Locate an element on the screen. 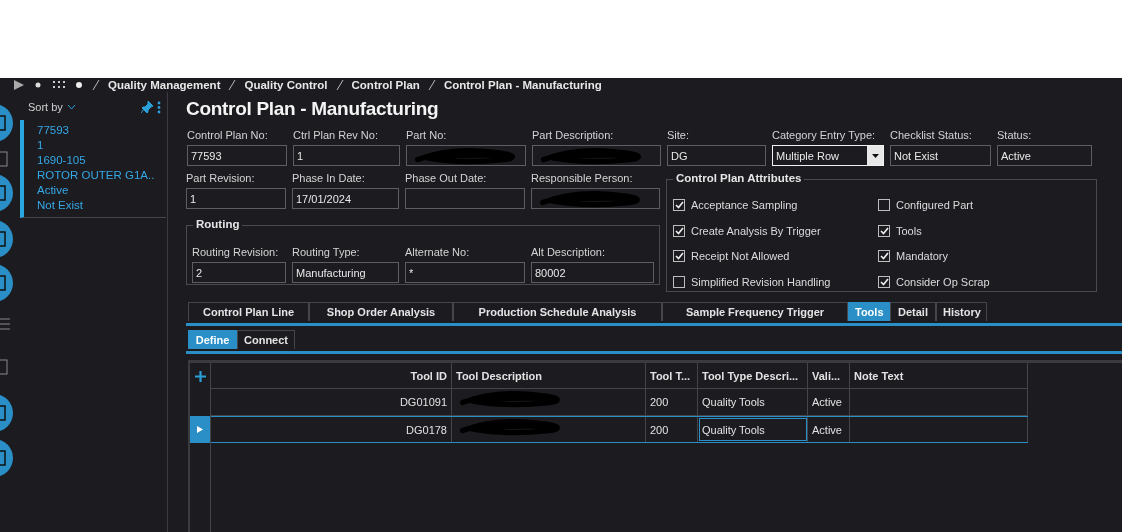 The image size is (1122, 532). tab: History is located at coordinates (961, 311).